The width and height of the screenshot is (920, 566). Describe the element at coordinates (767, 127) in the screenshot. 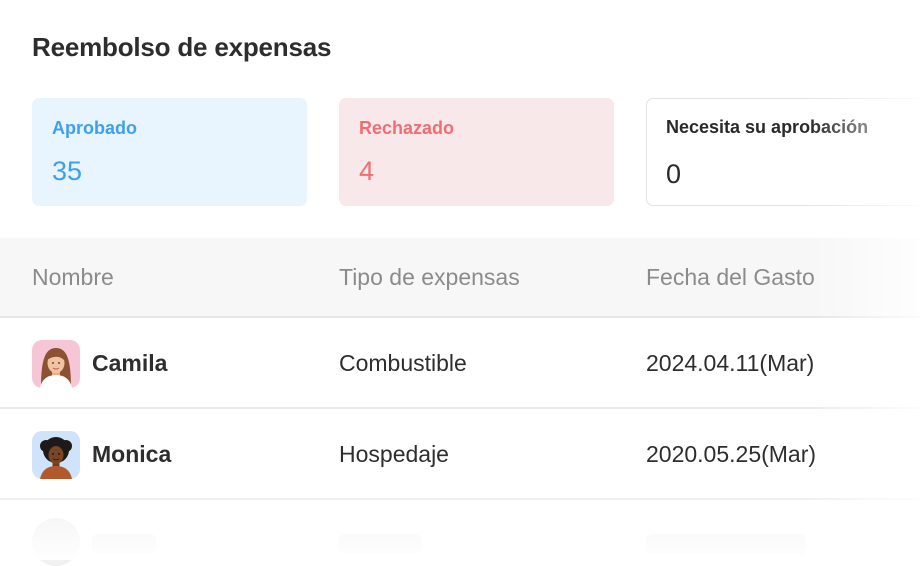

I see `pending-label: Necesita su aprobación` at that location.